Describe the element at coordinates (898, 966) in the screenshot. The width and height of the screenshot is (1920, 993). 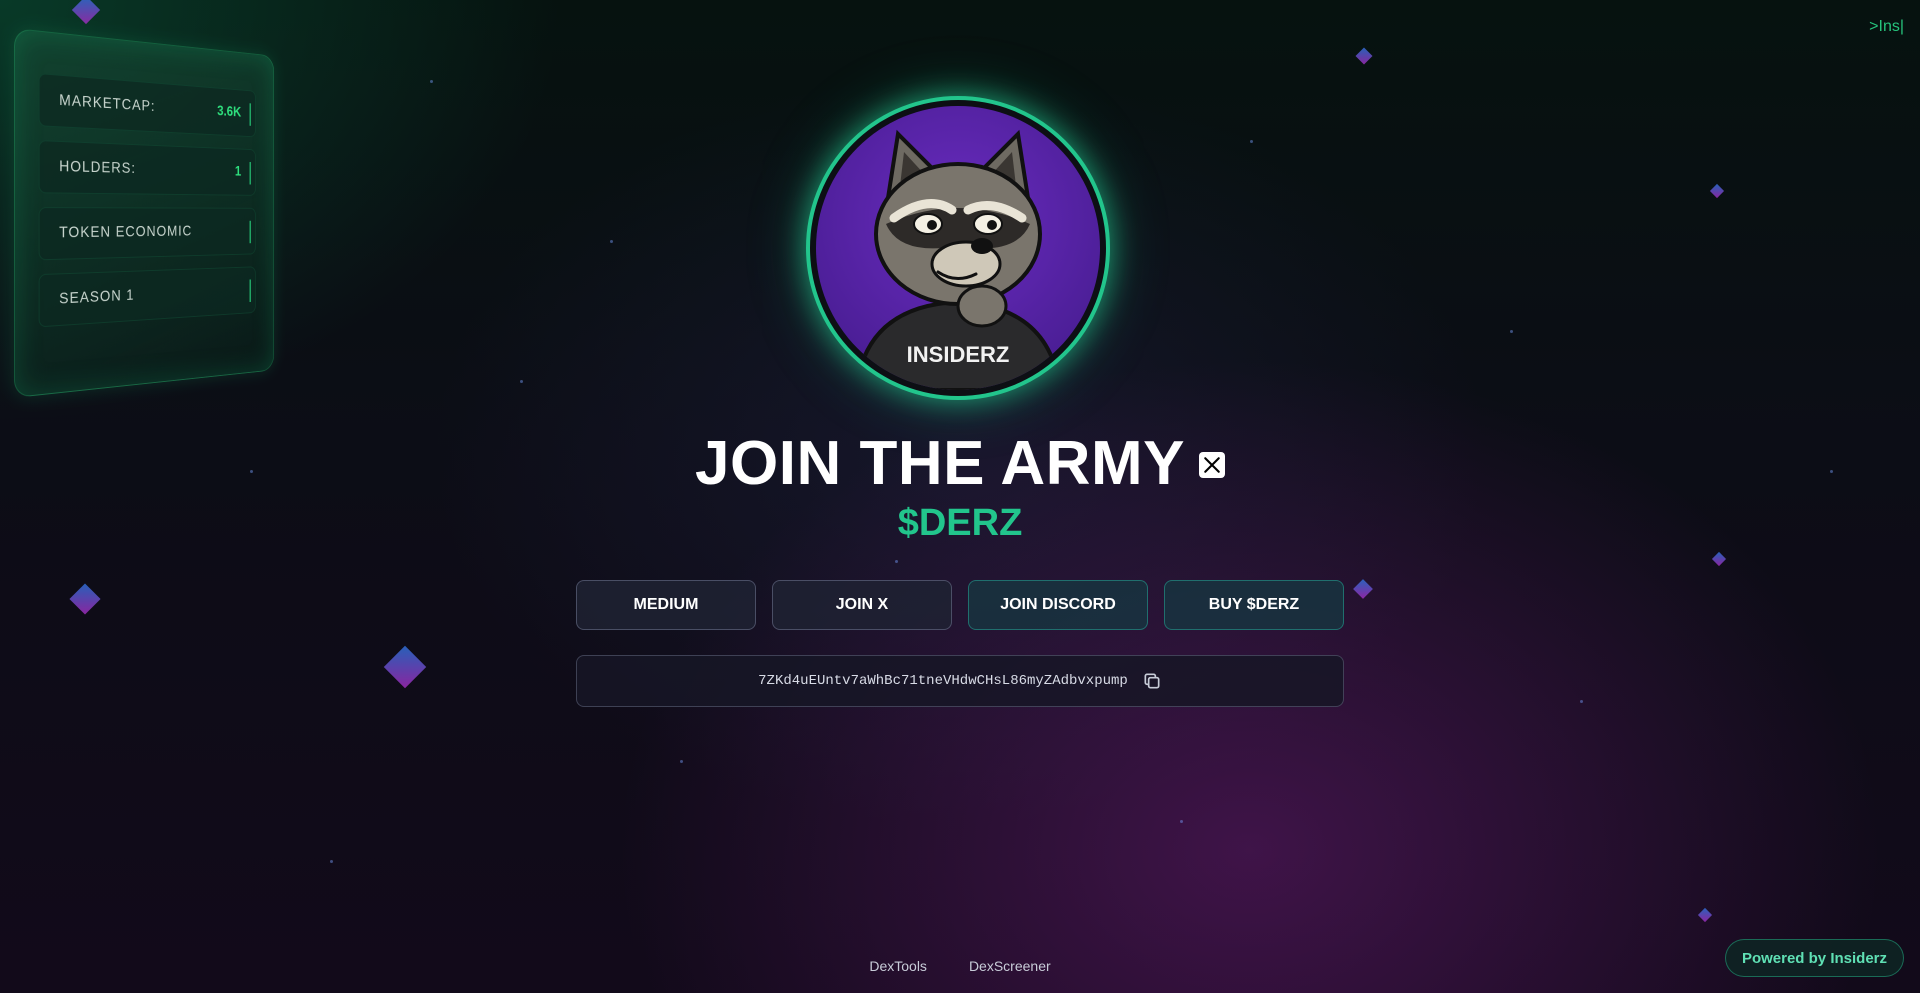
I see `dextools-link: DexTools` at that location.